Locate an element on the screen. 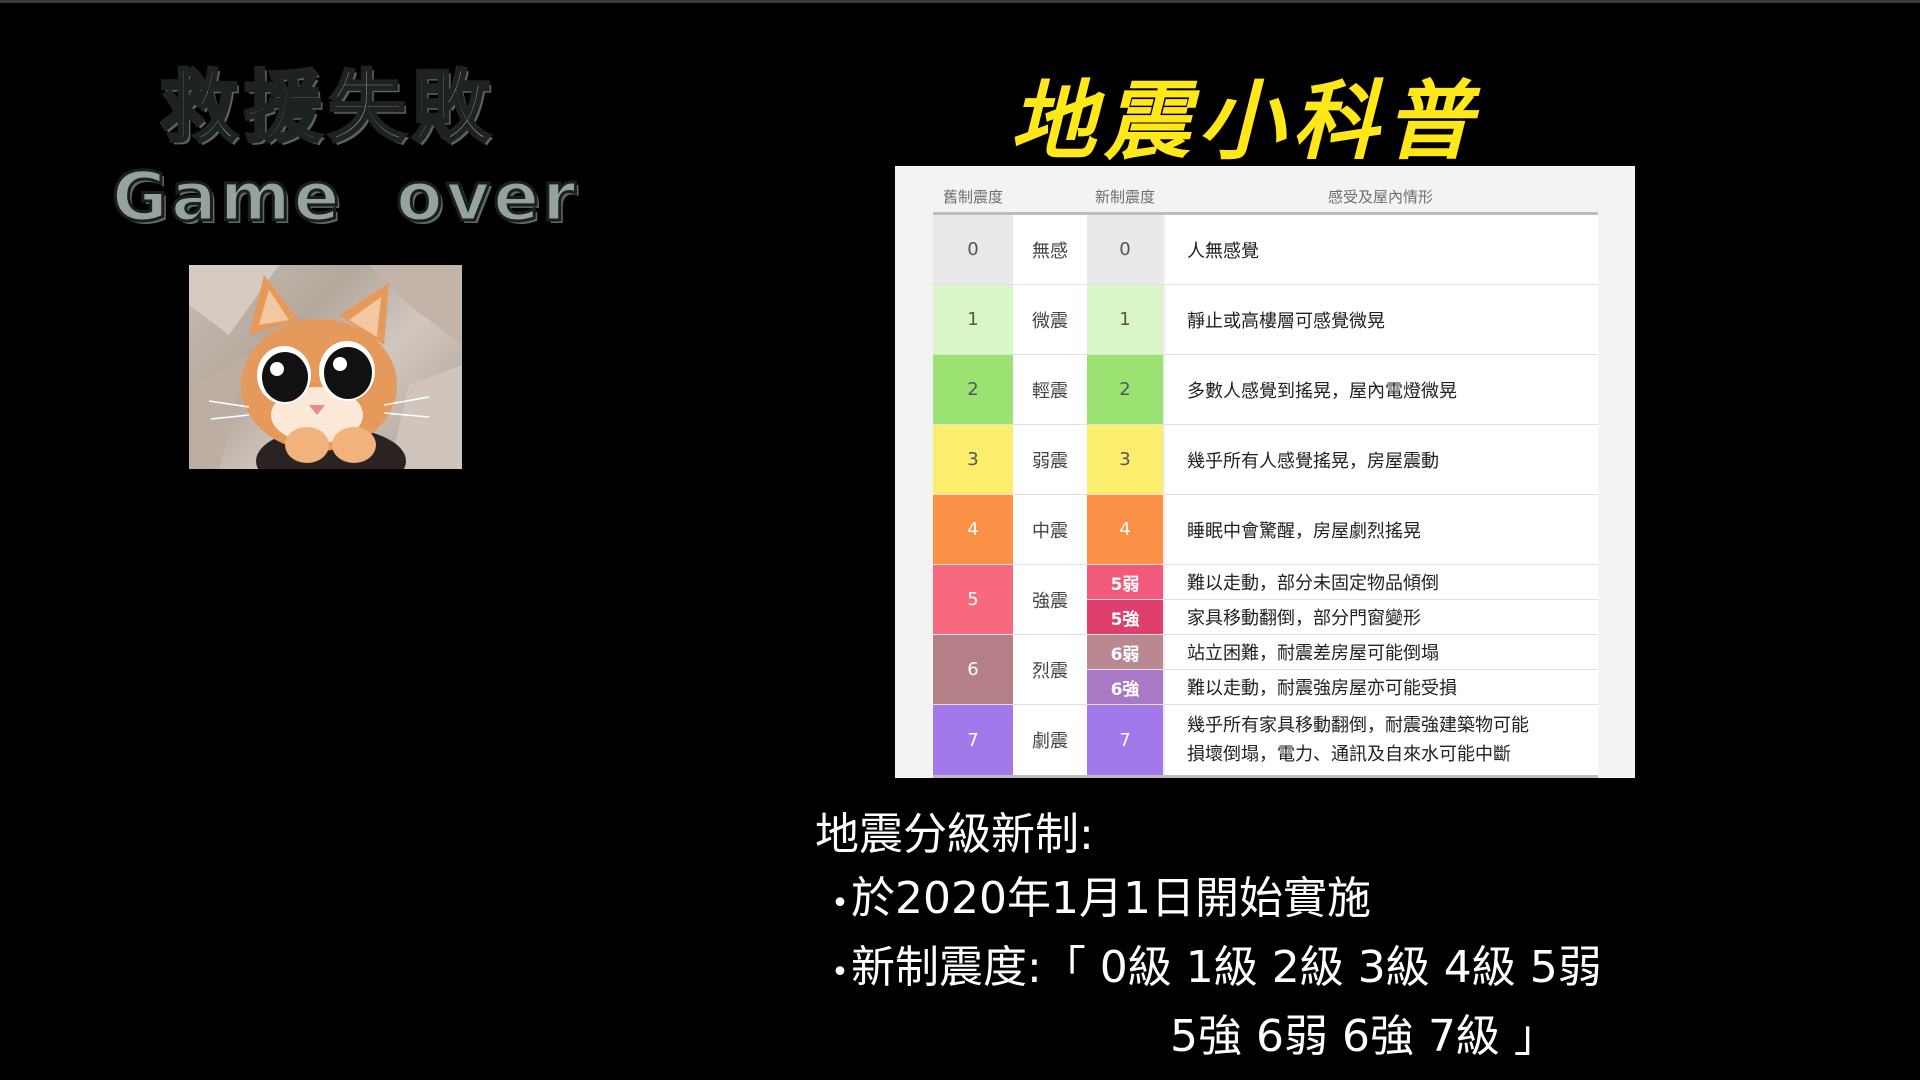 Image resolution: width=1920 pixels, height=1080 pixels. level-name-cell: 中震 is located at coordinates (1050, 531).